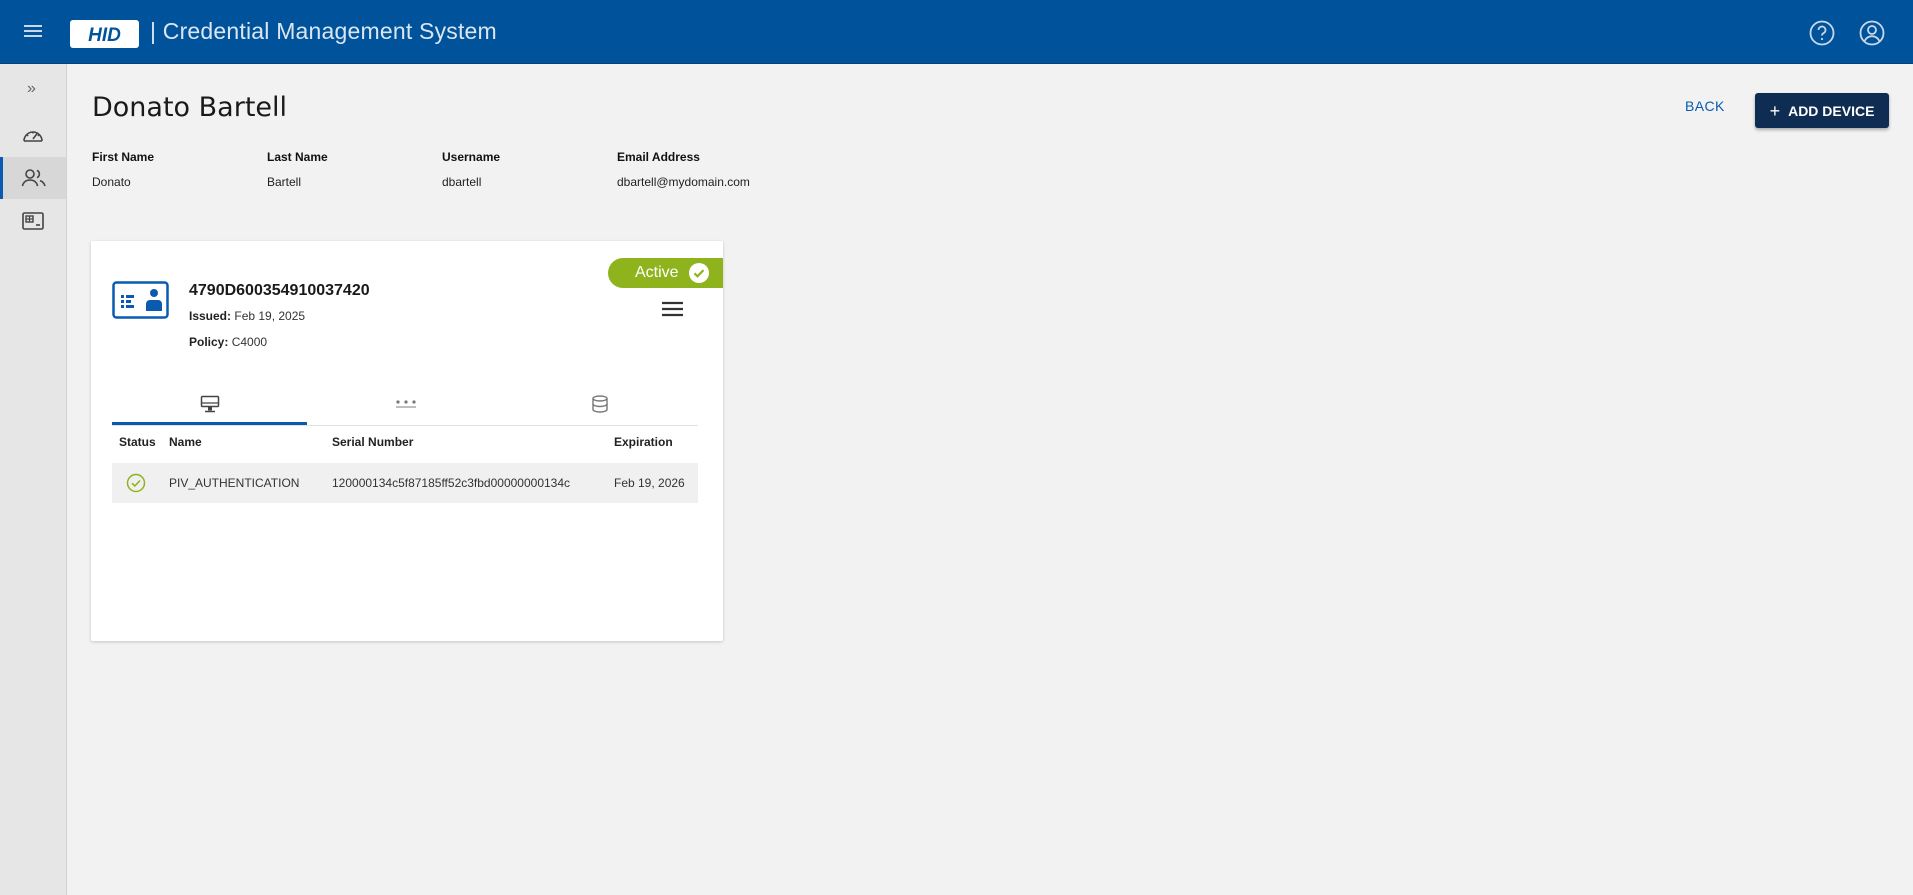 The height and width of the screenshot is (895, 1913). I want to click on username-label: Username, so click(471, 157).